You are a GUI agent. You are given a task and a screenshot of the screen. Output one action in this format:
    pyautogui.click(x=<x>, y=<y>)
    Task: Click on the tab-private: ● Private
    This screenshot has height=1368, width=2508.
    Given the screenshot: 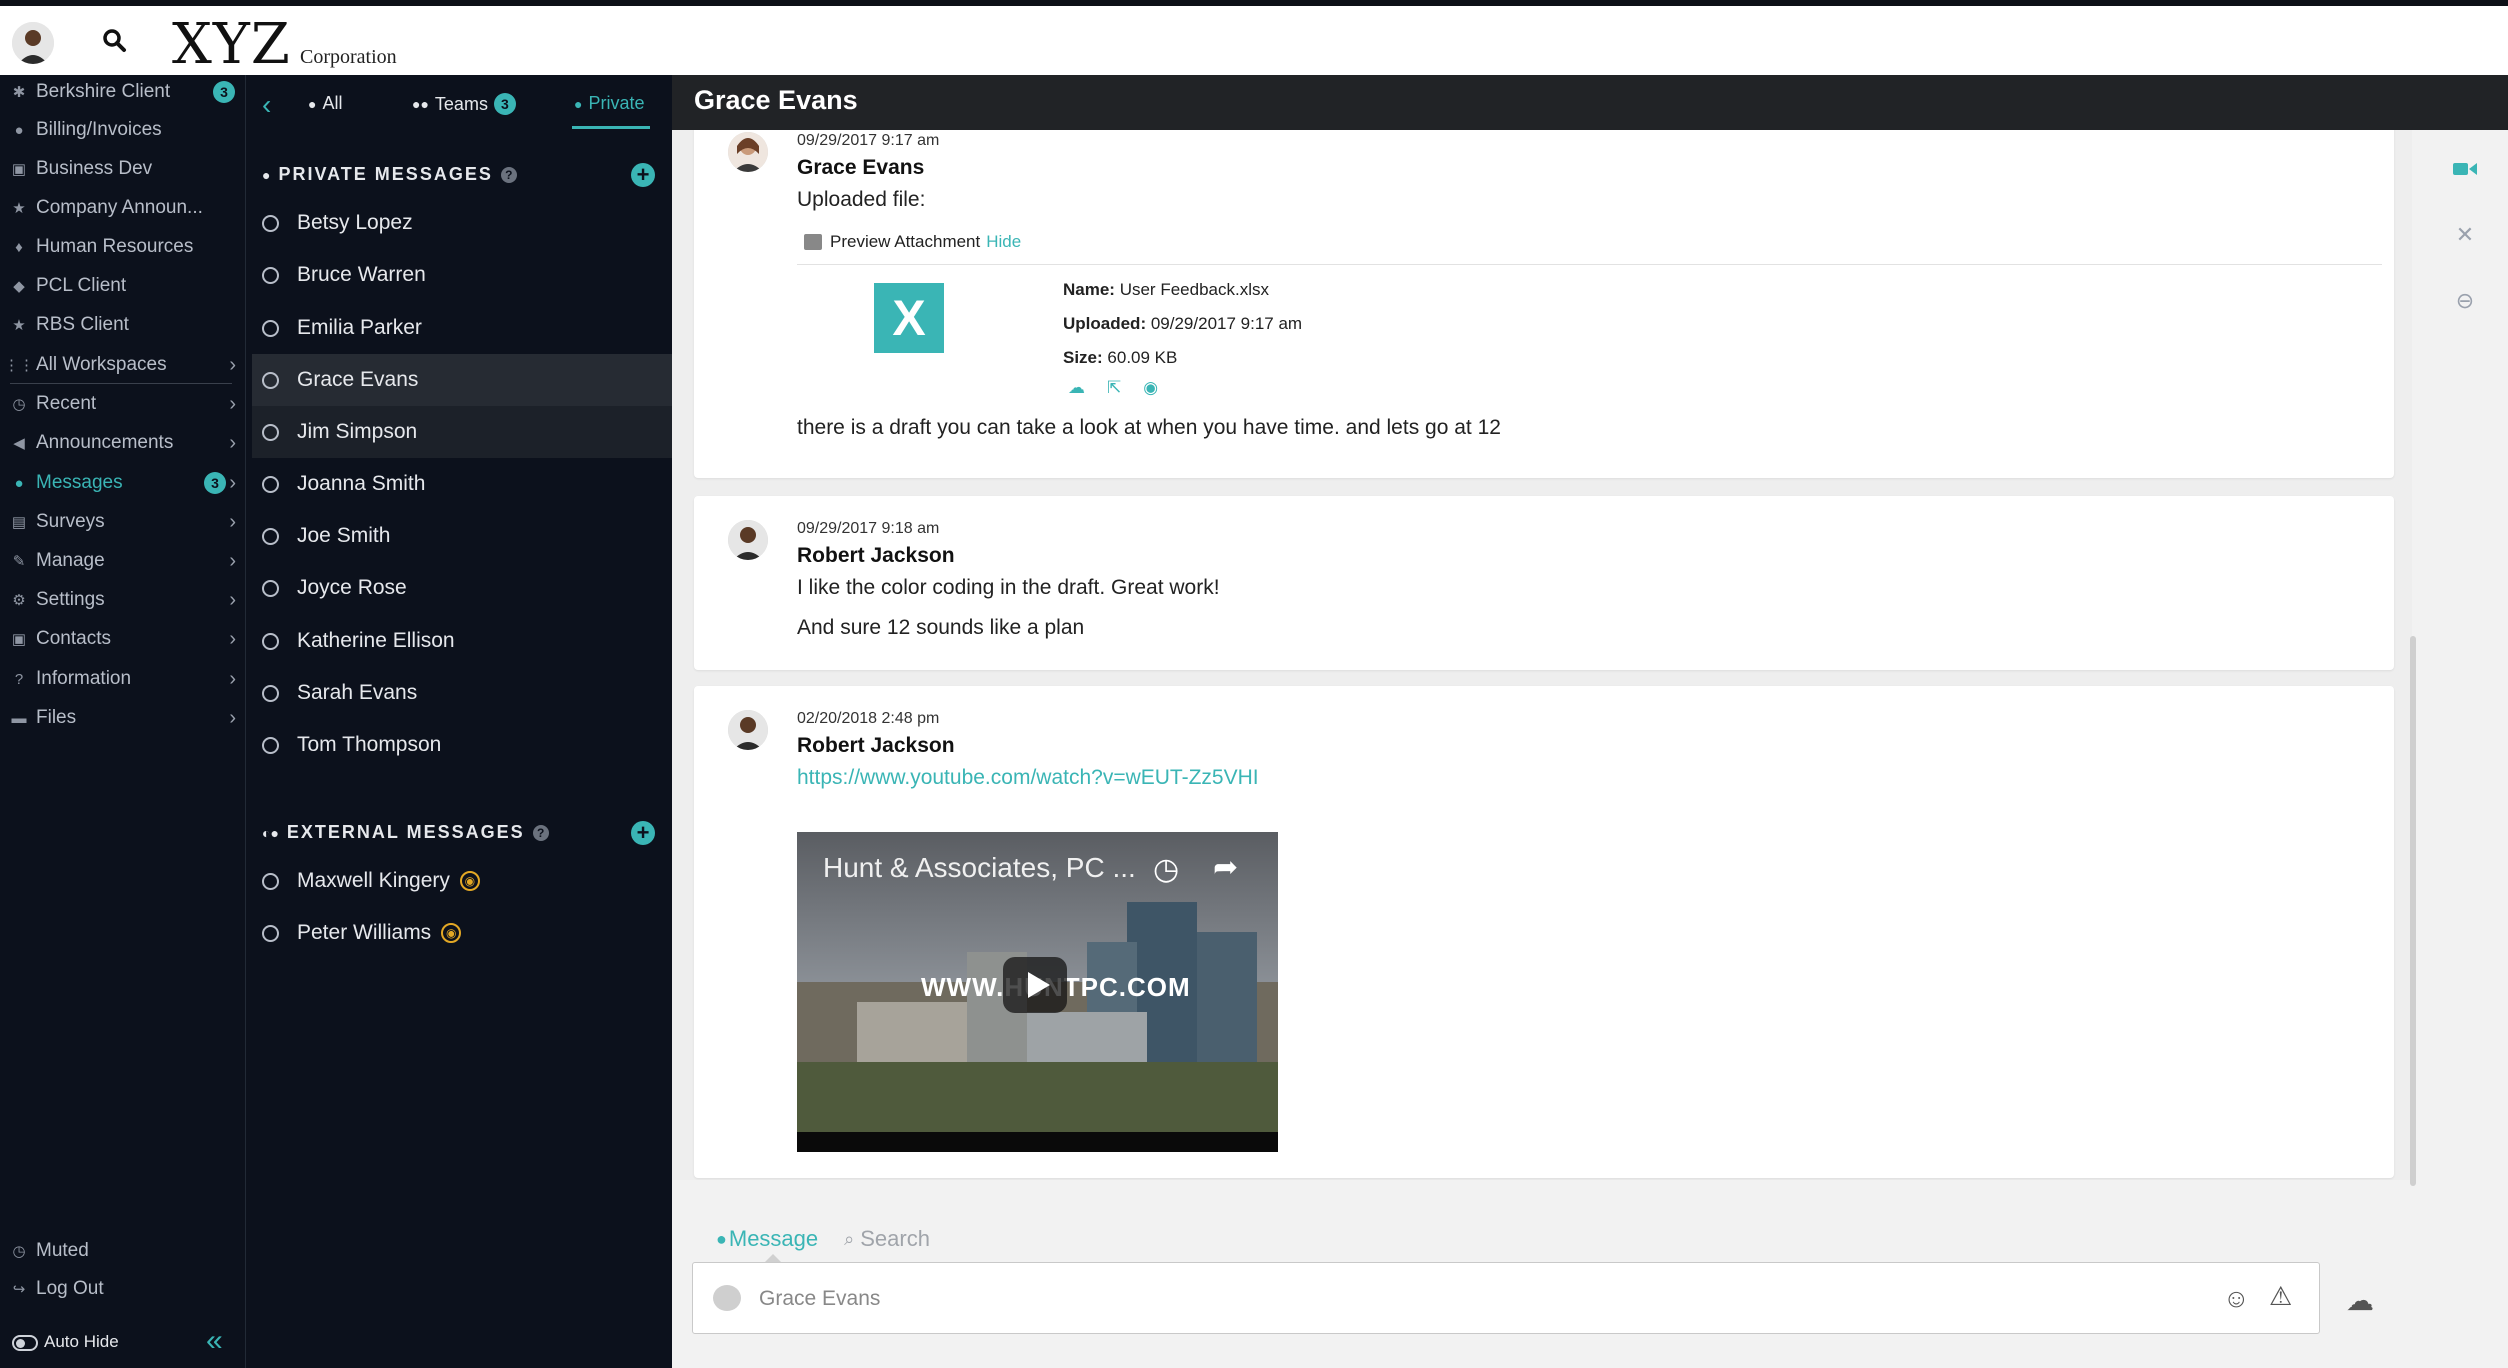 What is the action you would take?
    pyautogui.click(x=609, y=103)
    